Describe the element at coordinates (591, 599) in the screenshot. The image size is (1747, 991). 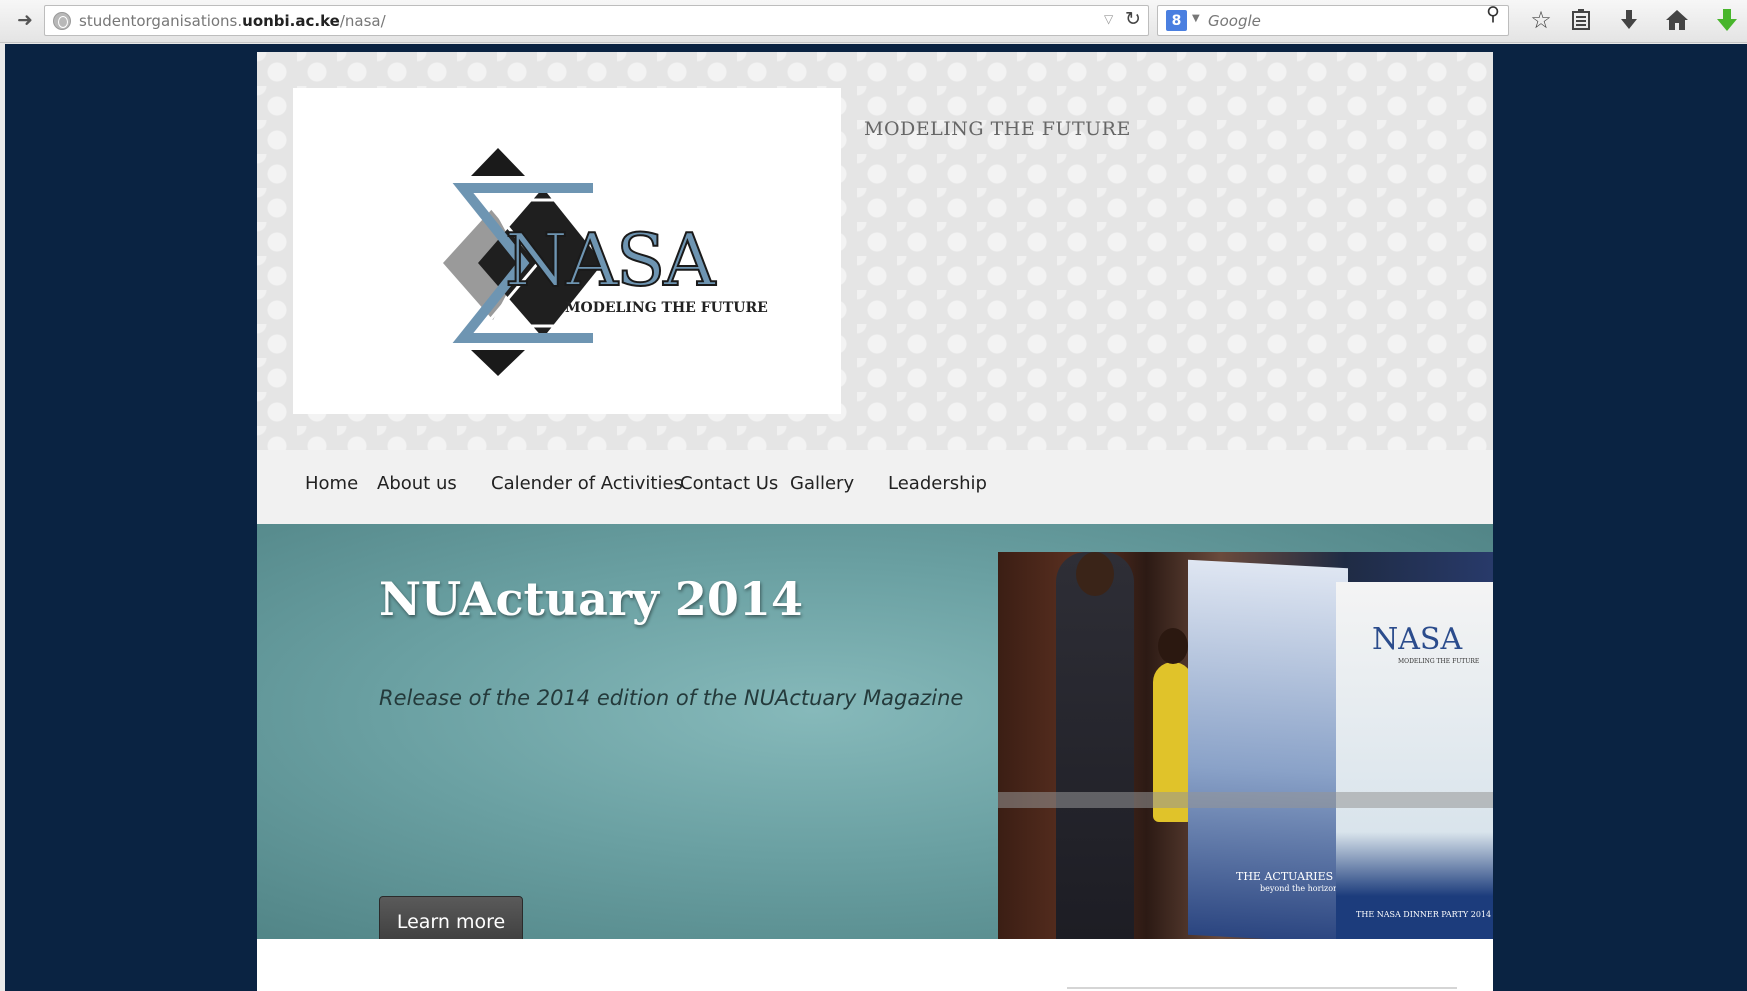
I see `slide-title: NUActuary 2014` at that location.